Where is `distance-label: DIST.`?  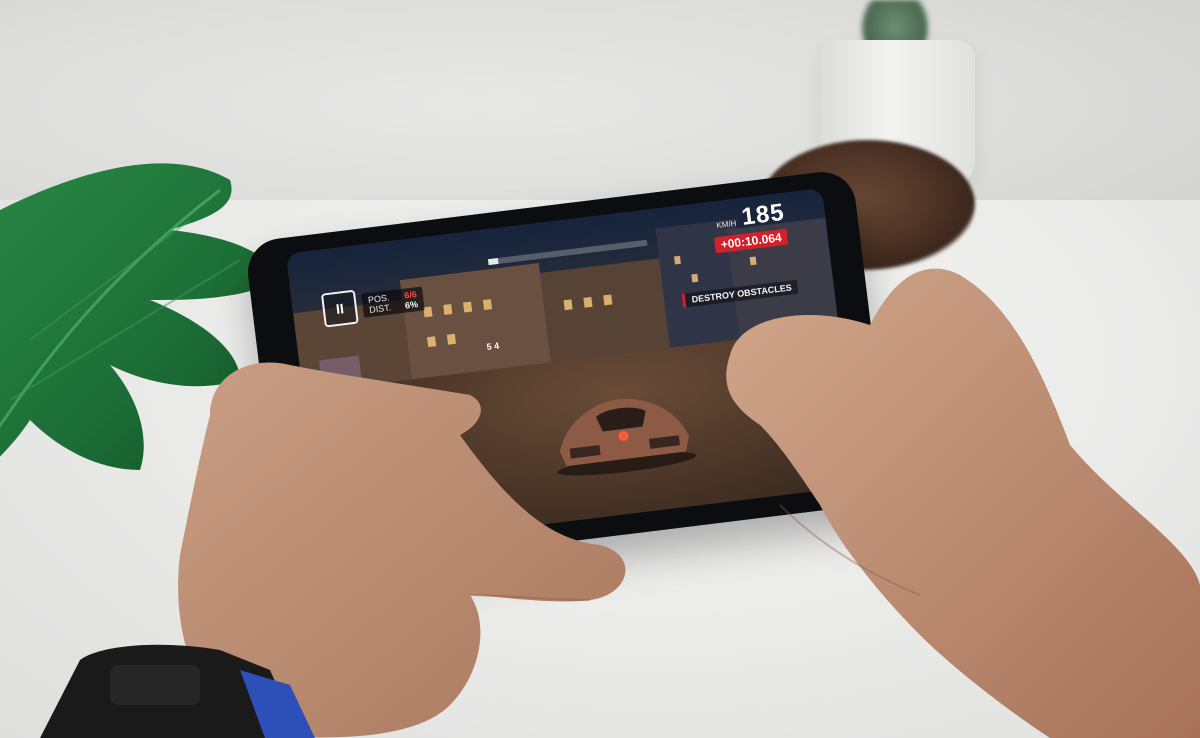
distance-label: DIST. is located at coordinates (380, 309).